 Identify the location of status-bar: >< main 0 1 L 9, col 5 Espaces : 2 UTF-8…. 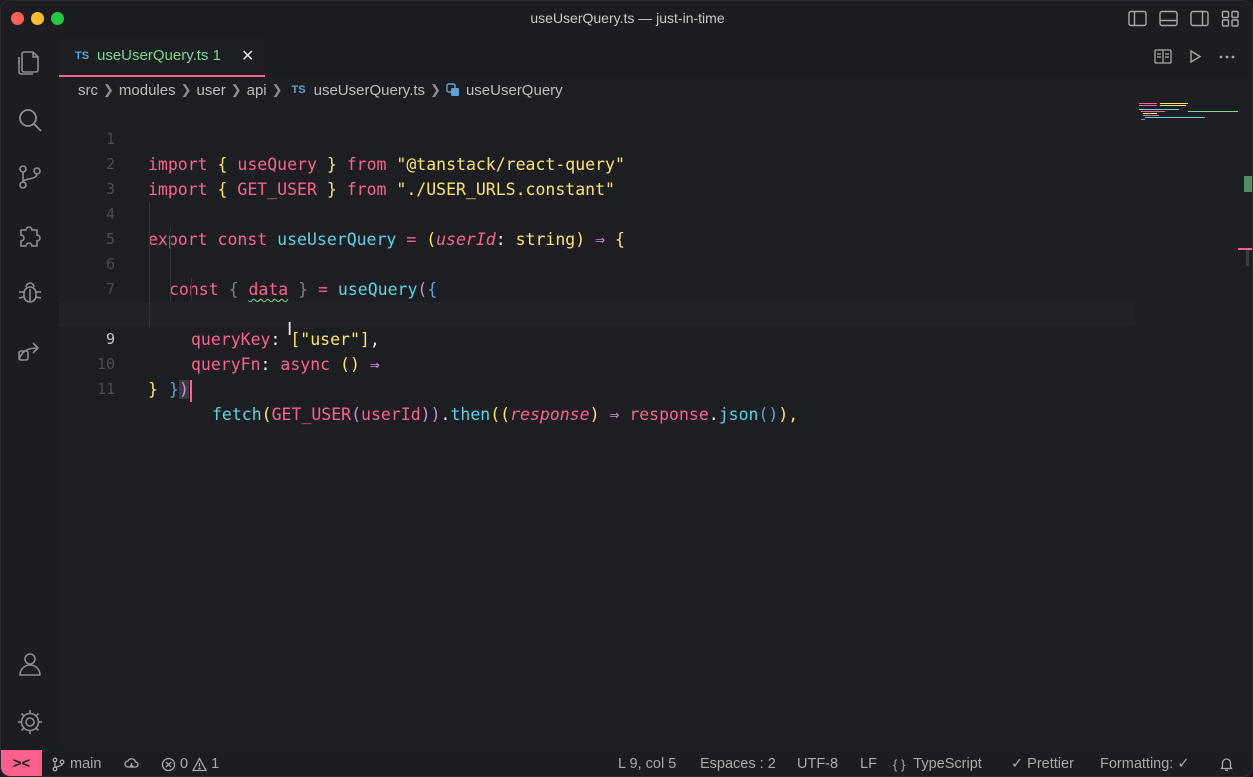
(626, 763).